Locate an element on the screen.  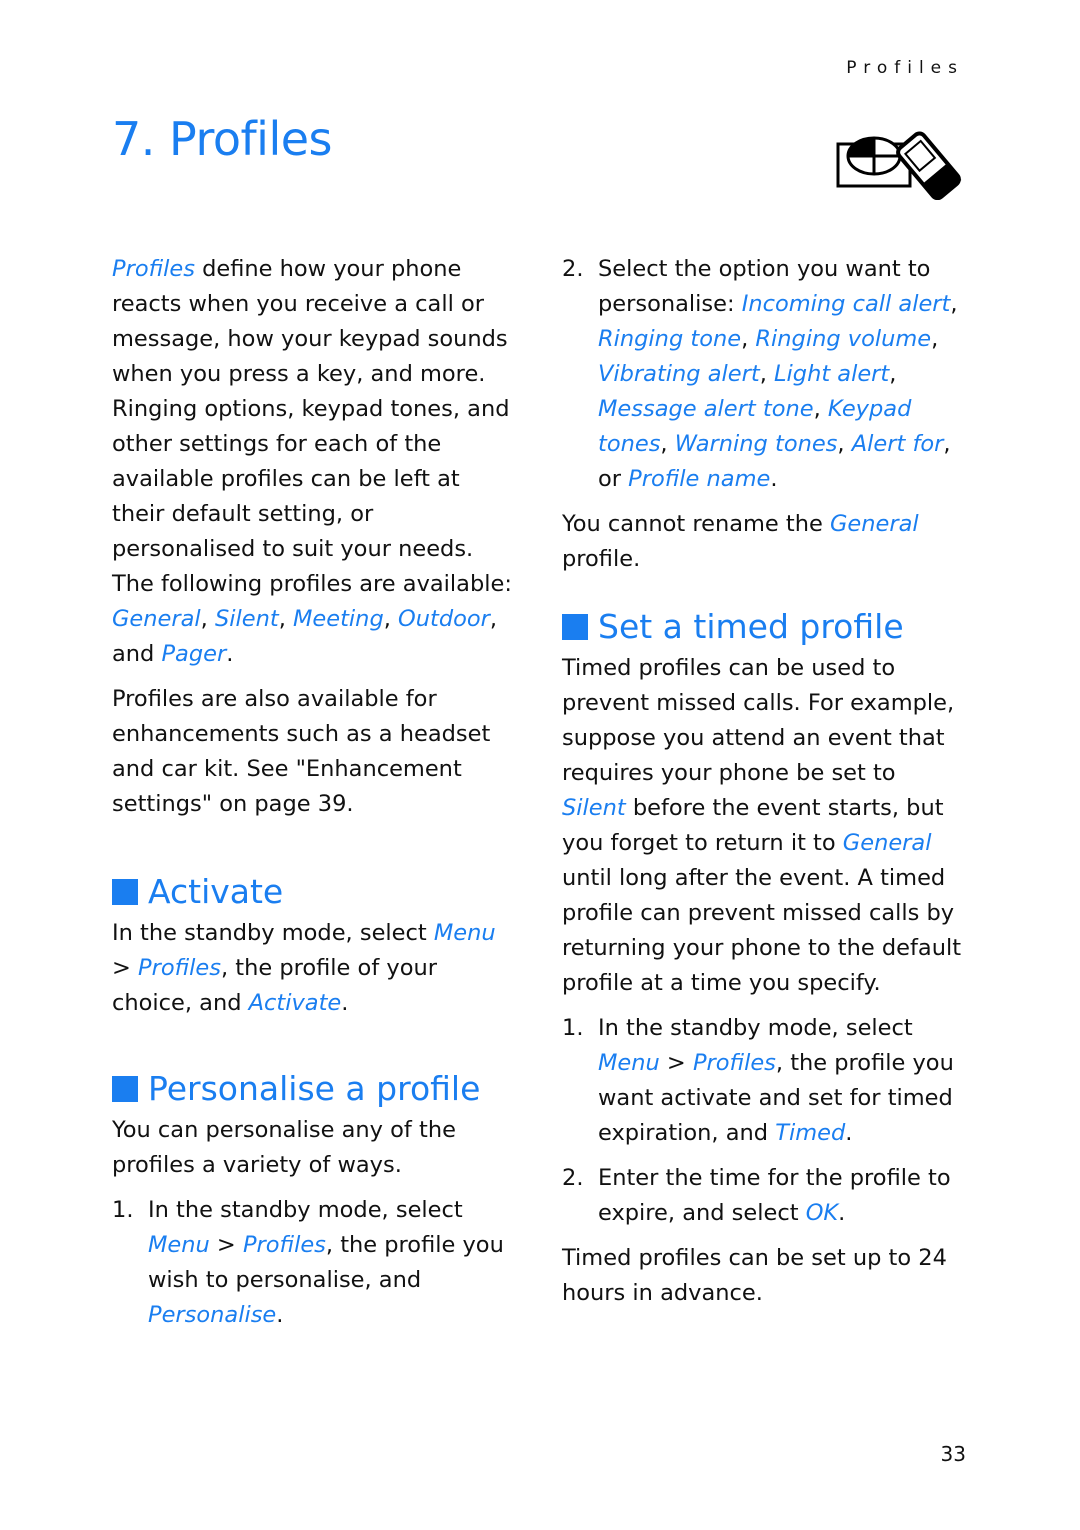
page-number: 33 is located at coordinates (953, 1454).